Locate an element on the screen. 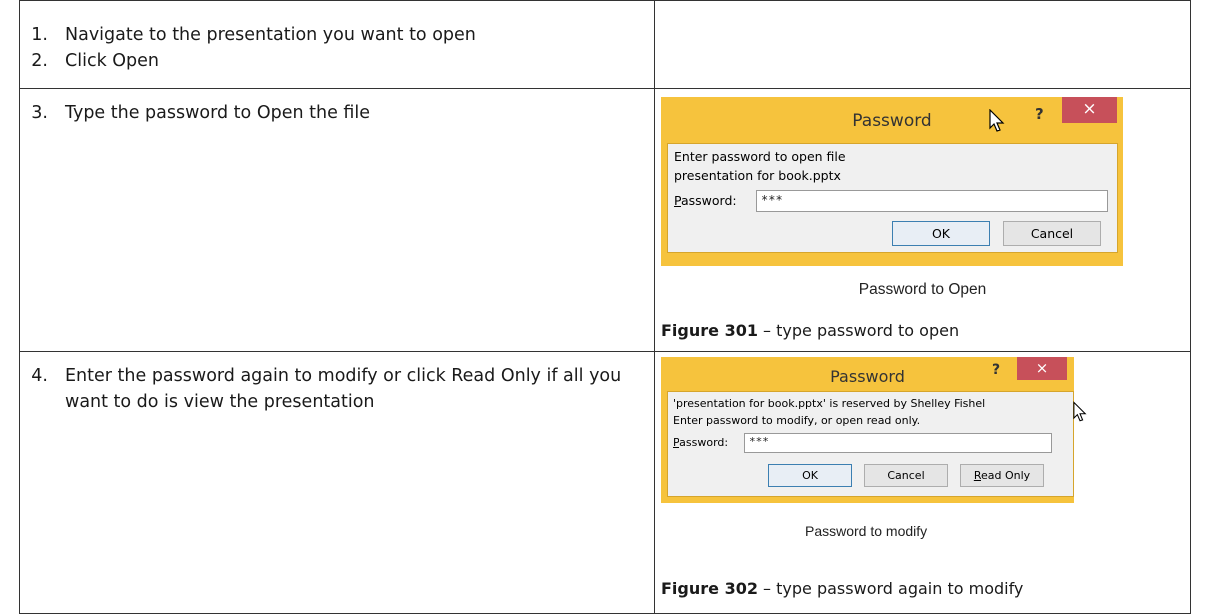 The height and width of the screenshot is (614, 1211). step-number: 1. is located at coordinates (39, 35).